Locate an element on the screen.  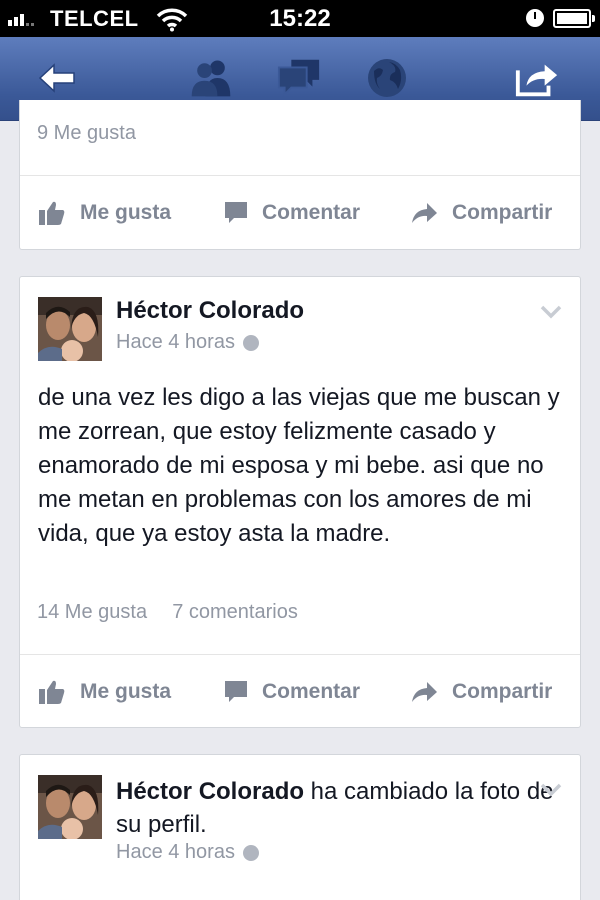
friend-requests-icon is located at coordinates (211, 78).